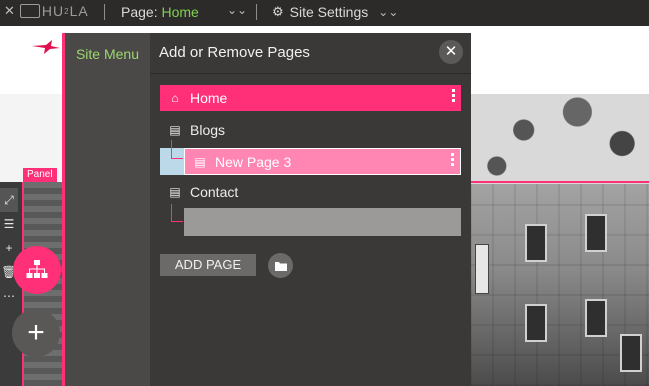 The height and width of the screenshot is (386, 649). I want to click on hu2la-logo: ✕ HU 2 LA, so click(46, 11).